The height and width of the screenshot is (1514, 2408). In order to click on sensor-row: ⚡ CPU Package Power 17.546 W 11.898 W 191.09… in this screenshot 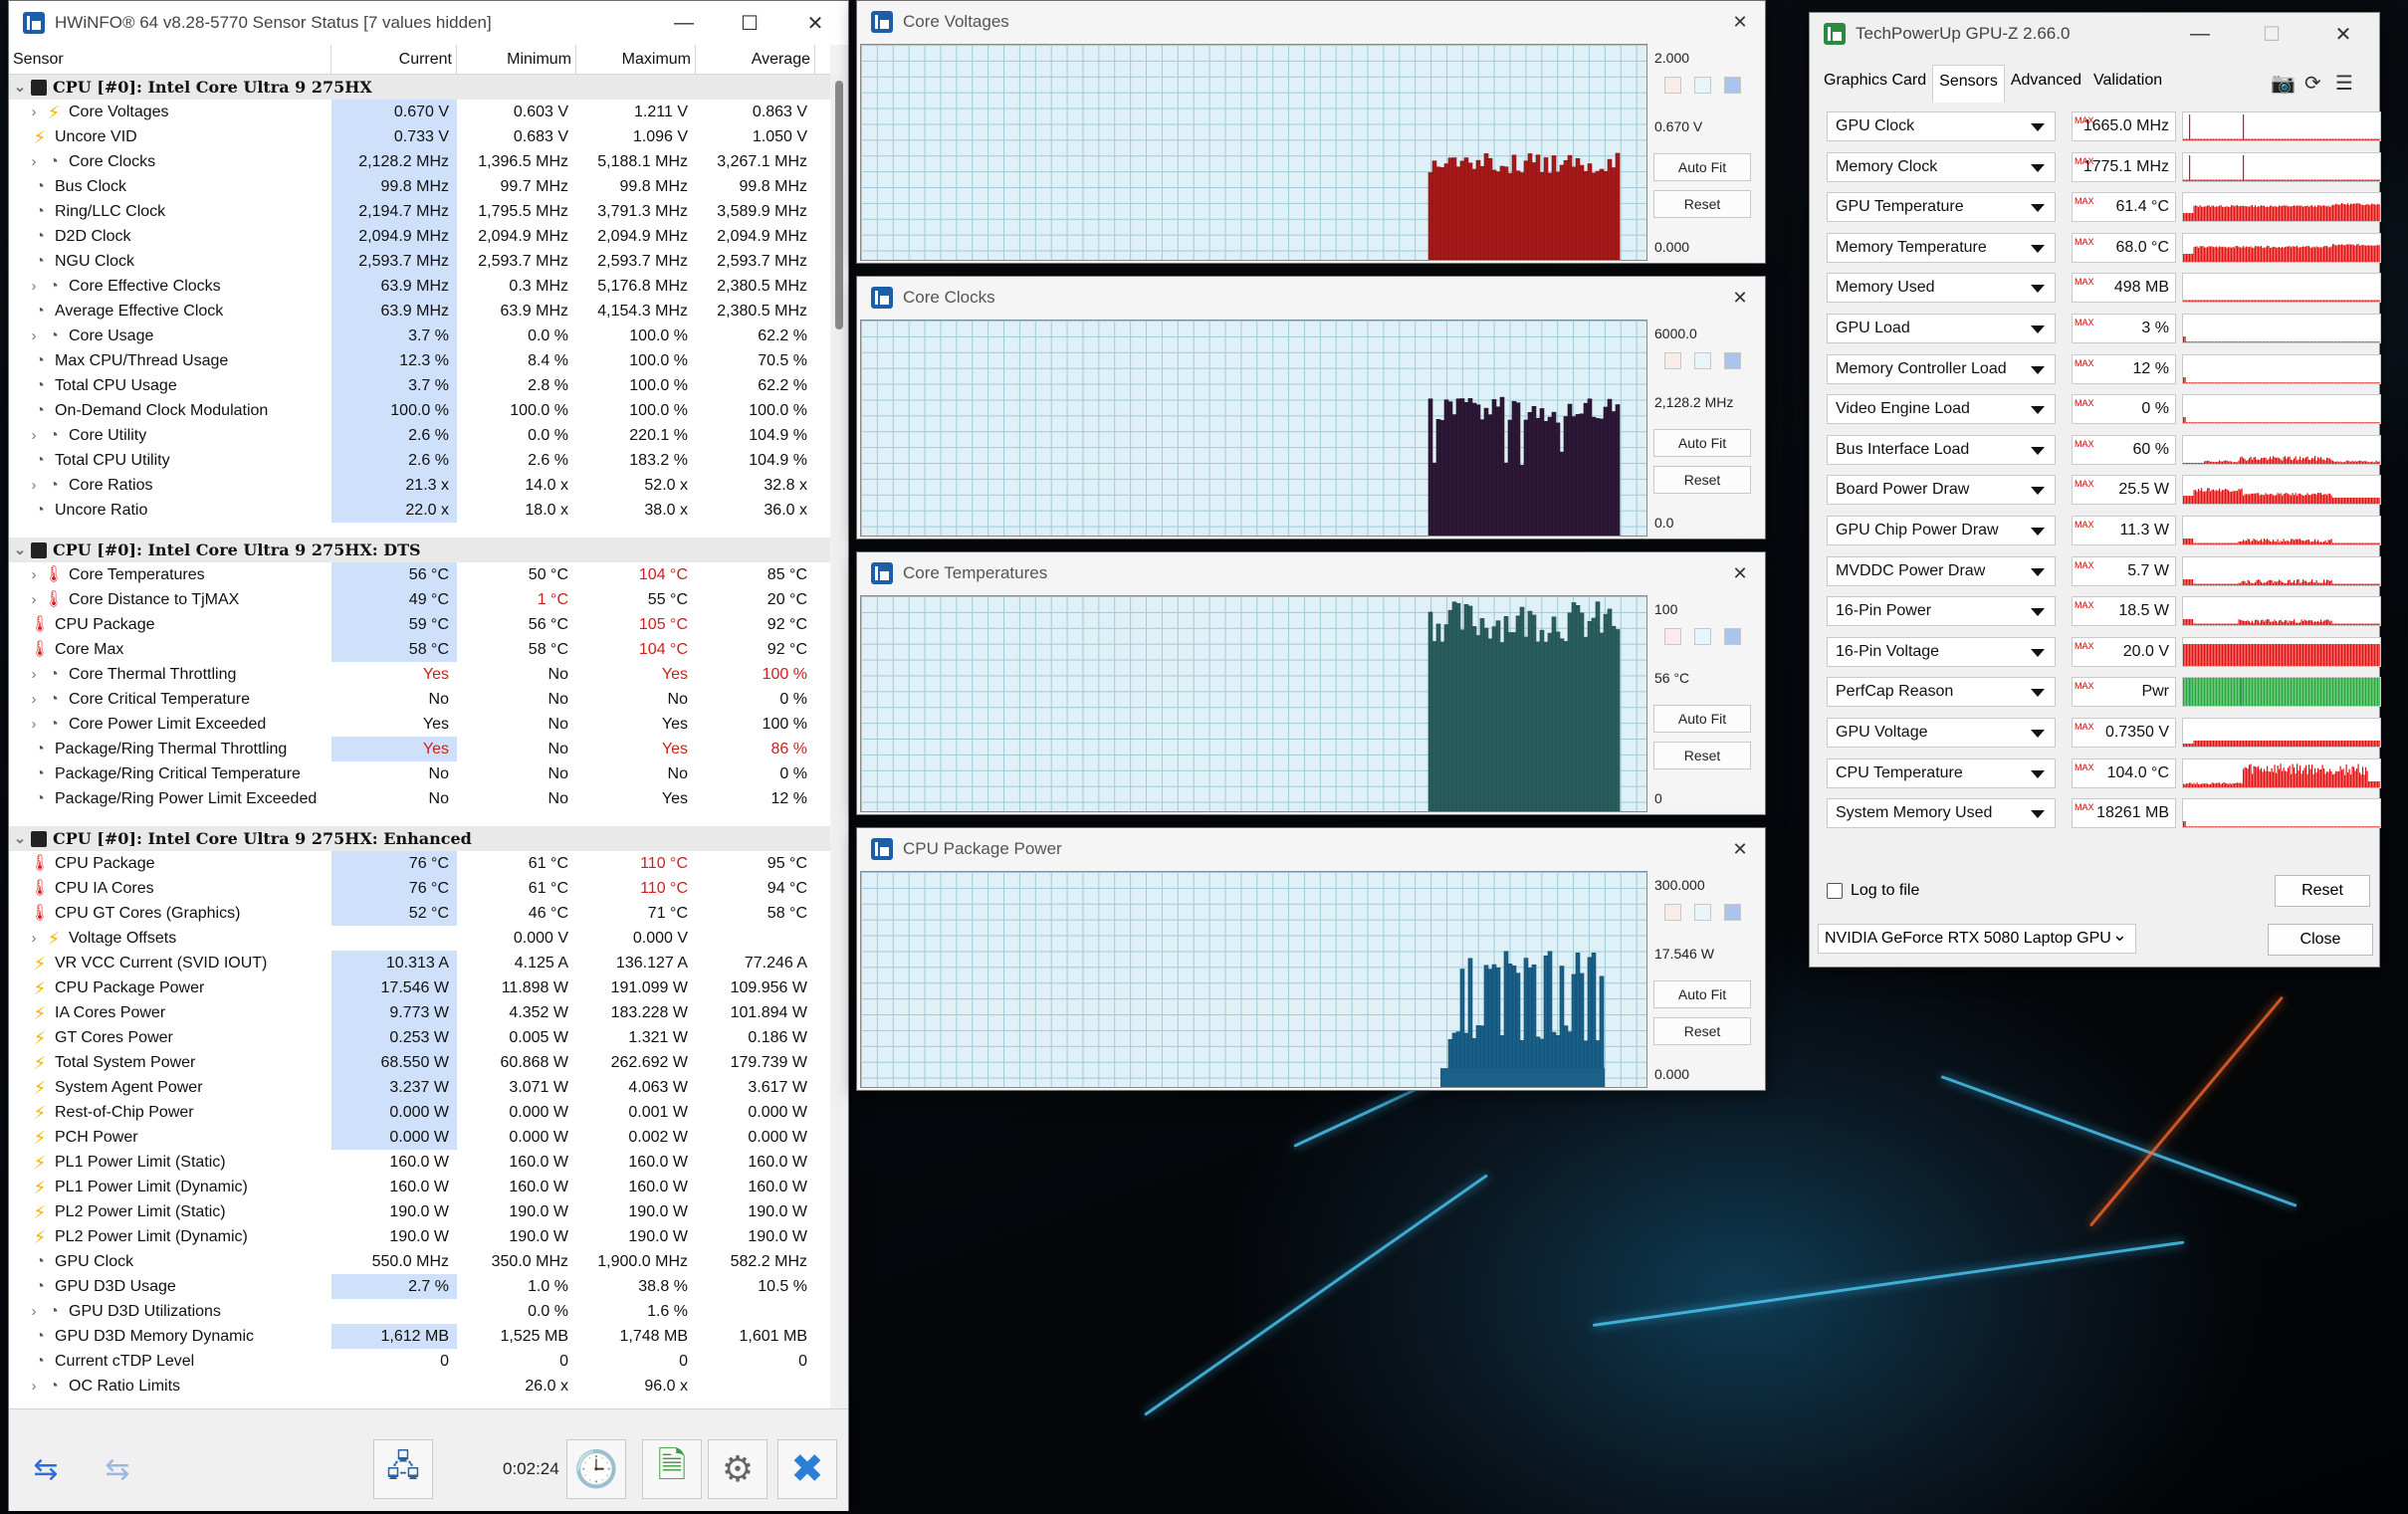, I will do `click(419, 988)`.